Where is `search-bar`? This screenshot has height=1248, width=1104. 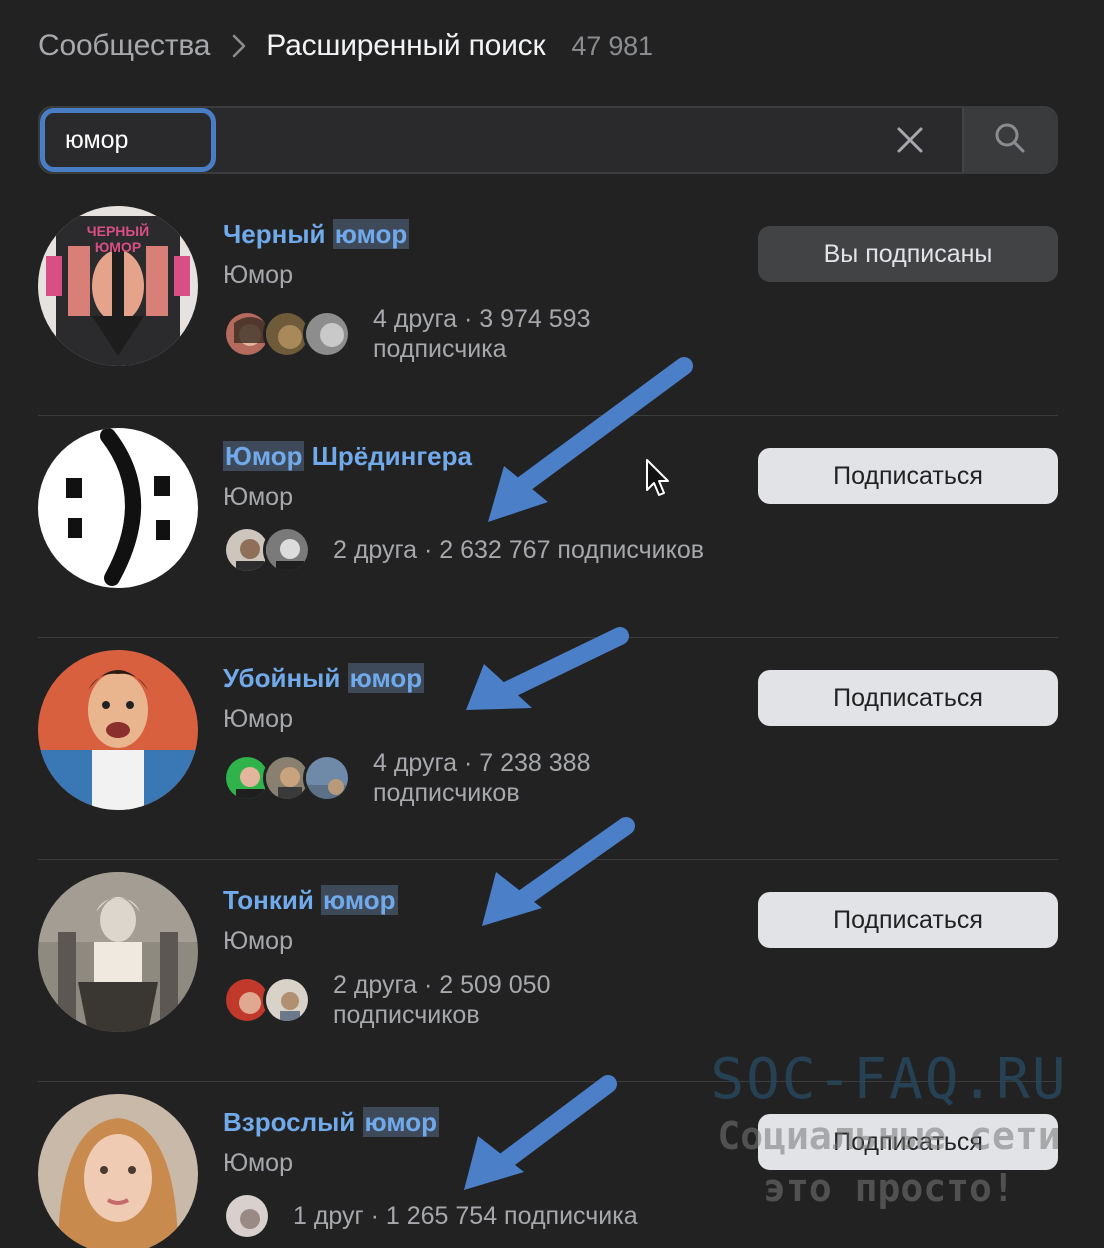 search-bar is located at coordinates (548, 140).